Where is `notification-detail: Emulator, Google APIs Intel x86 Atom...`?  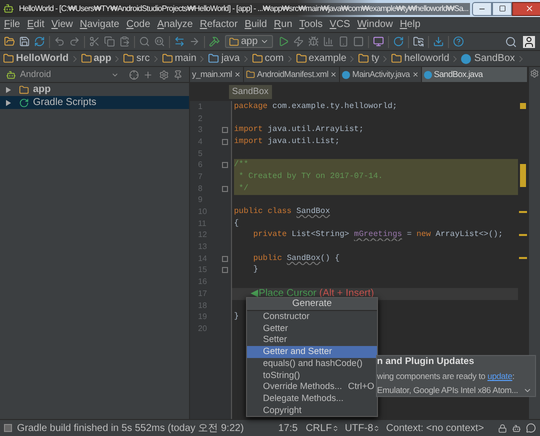 notification-detail: Emulator, Google APIs Intel x86 Atom... is located at coordinates (447, 390).